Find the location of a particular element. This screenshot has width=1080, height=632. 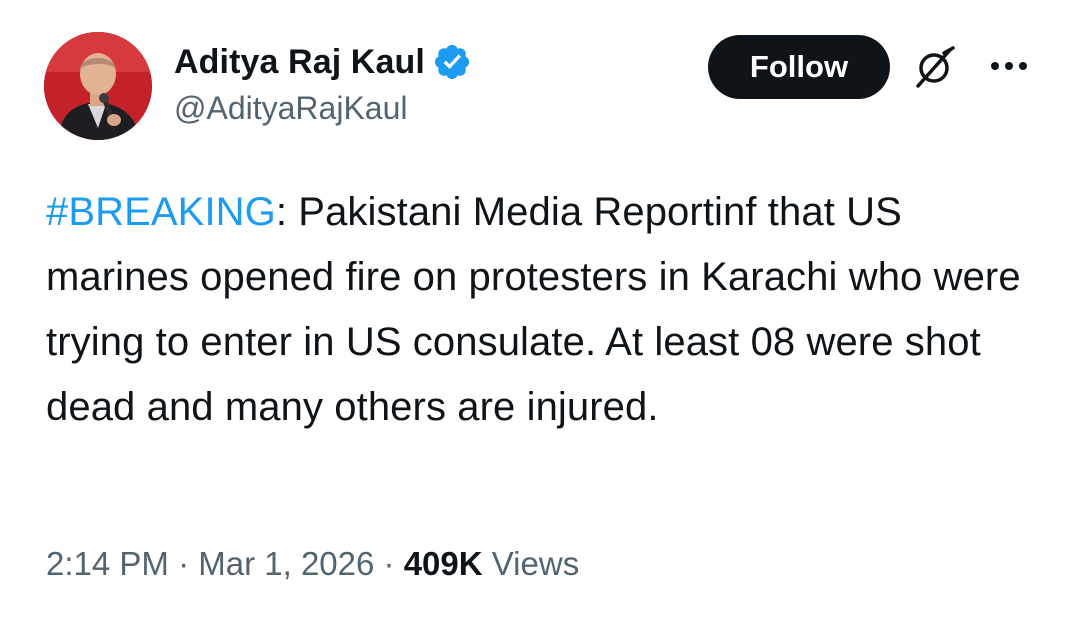

avatar-photo-icon is located at coordinates (98, 86).